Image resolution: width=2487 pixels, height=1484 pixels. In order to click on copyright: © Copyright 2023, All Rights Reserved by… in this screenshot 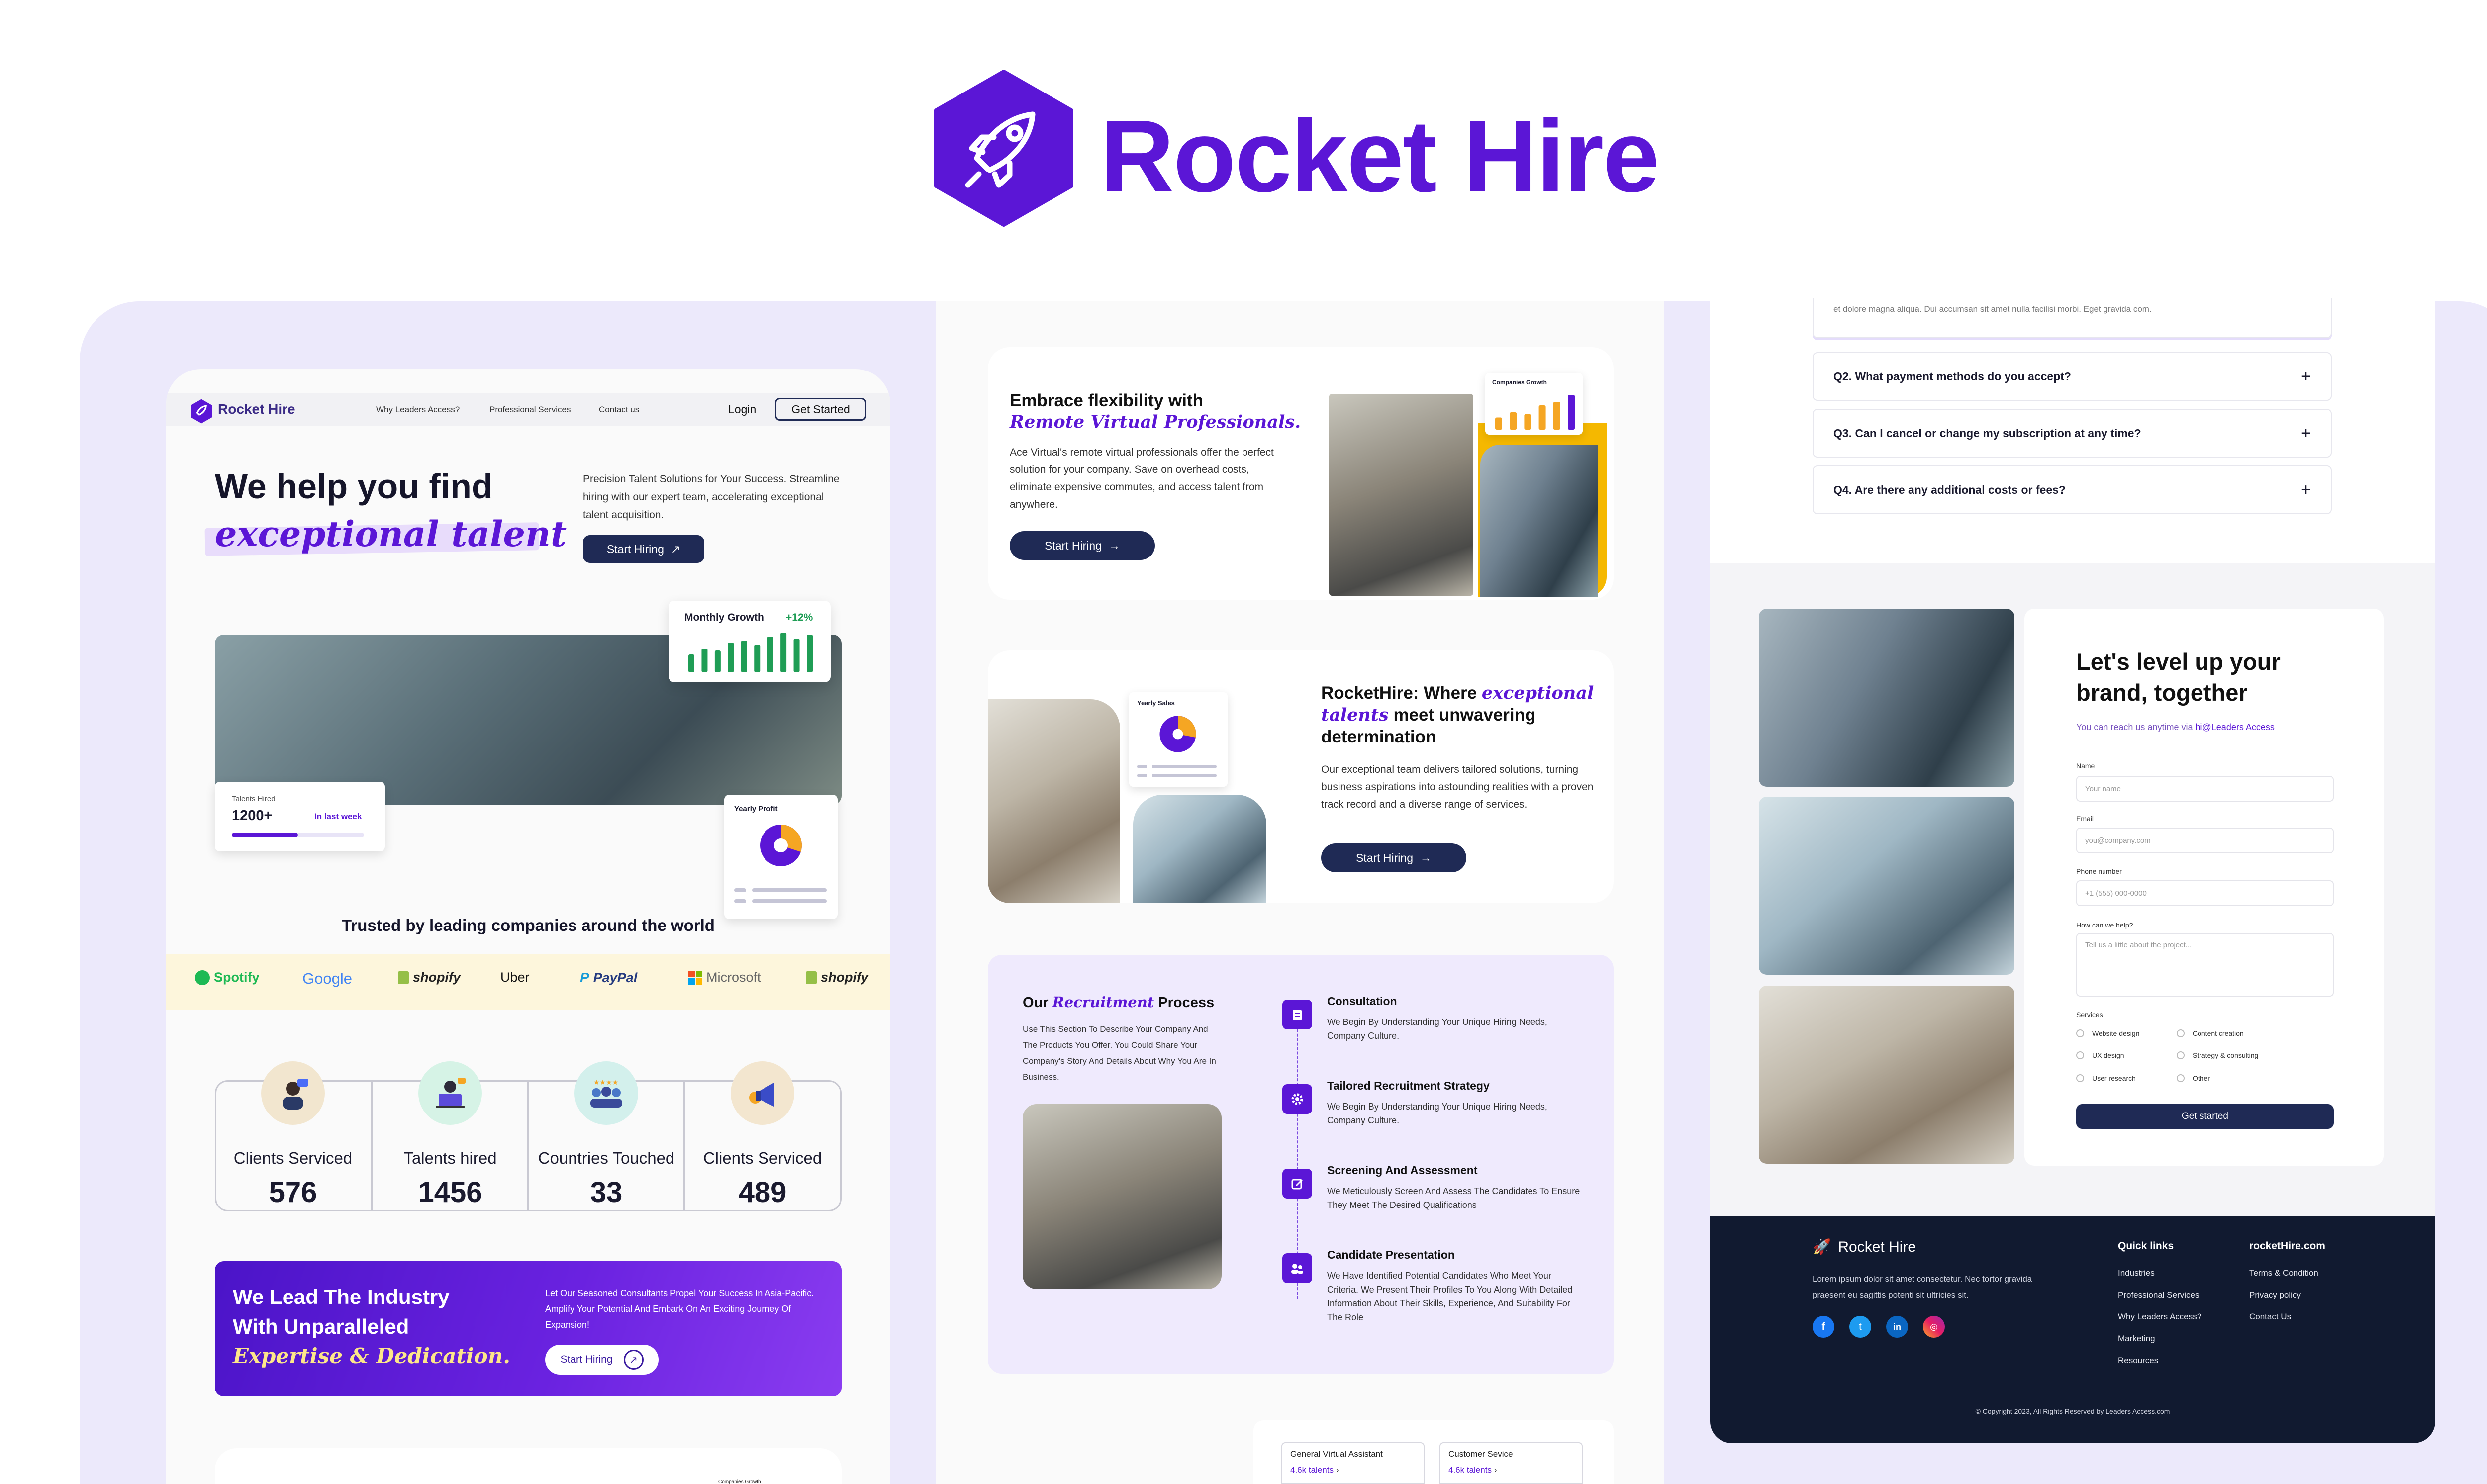, I will do `click(2072, 1411)`.